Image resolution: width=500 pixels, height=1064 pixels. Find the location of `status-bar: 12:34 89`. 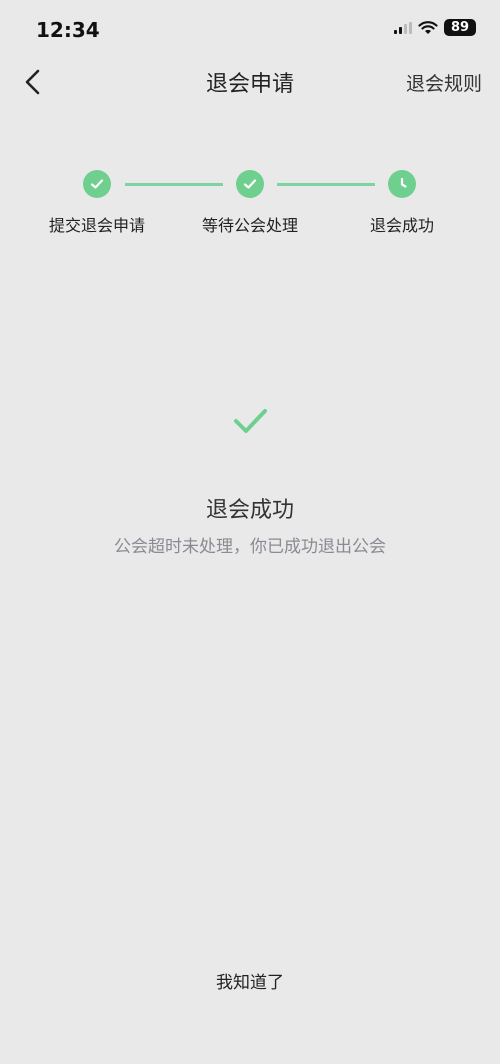

status-bar: 12:34 89 is located at coordinates (250, 30).